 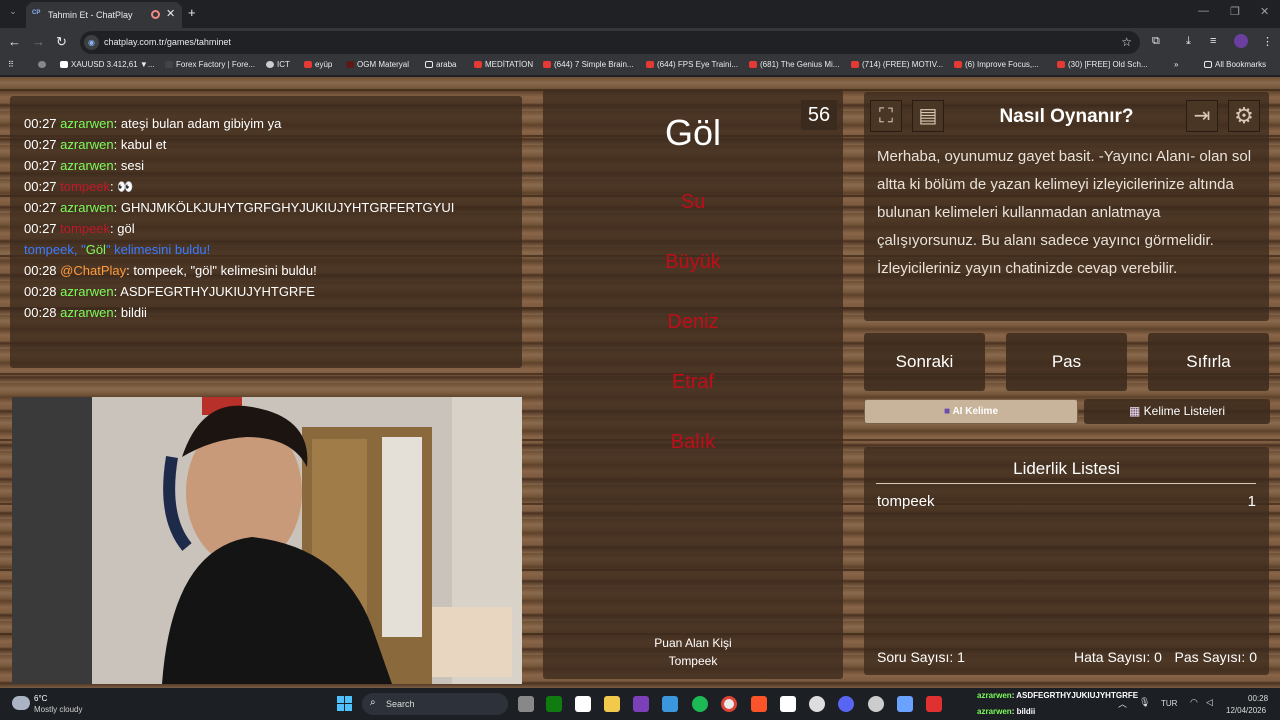 What do you see at coordinates (1156, 41) in the screenshot?
I see `extensions-icon: ⧉` at bounding box center [1156, 41].